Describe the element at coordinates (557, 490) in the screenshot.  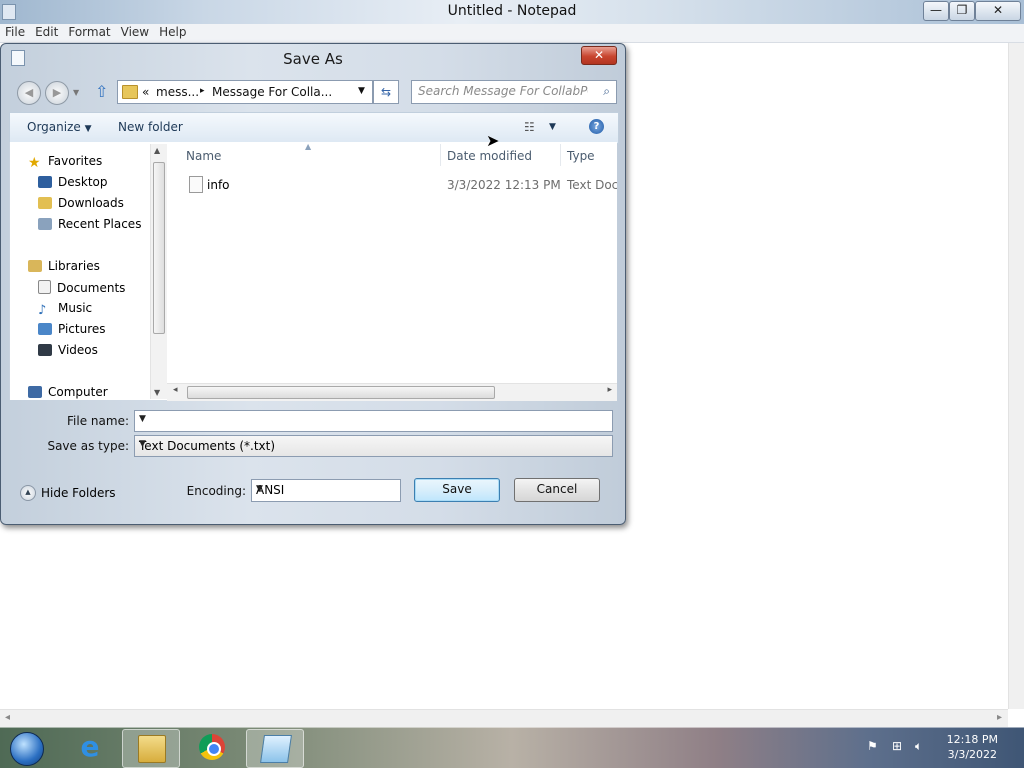
I see `cancel-button: Cancel` at that location.